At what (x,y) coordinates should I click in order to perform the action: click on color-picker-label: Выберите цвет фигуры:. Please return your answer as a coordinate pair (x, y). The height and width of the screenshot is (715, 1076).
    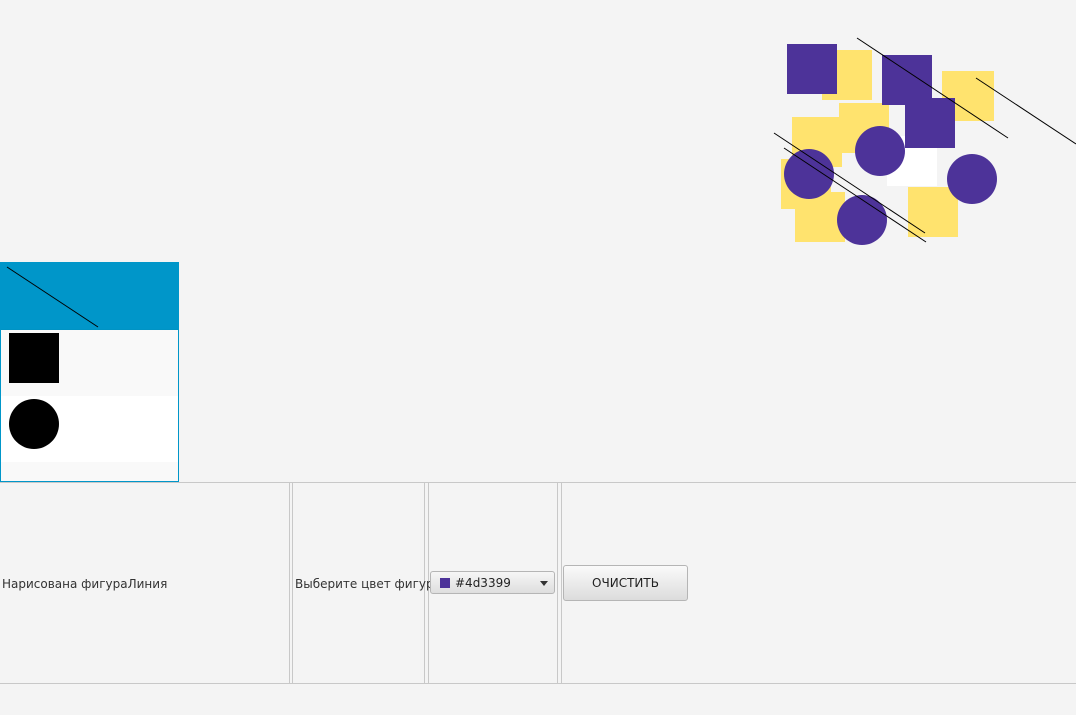
    Looking at the image, I should click on (371, 584).